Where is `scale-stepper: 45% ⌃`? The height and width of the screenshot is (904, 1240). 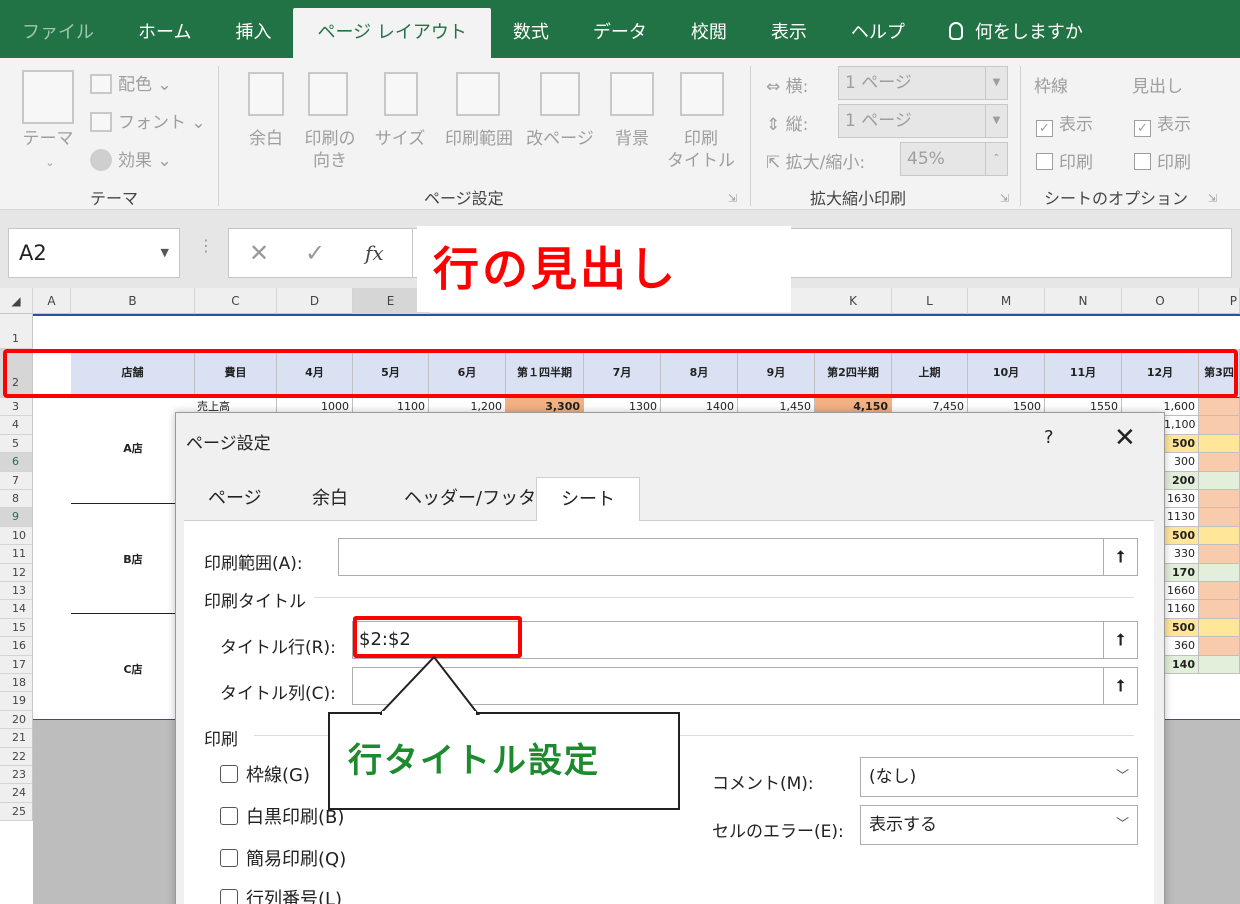
scale-stepper: 45% ⌃ is located at coordinates (954, 159).